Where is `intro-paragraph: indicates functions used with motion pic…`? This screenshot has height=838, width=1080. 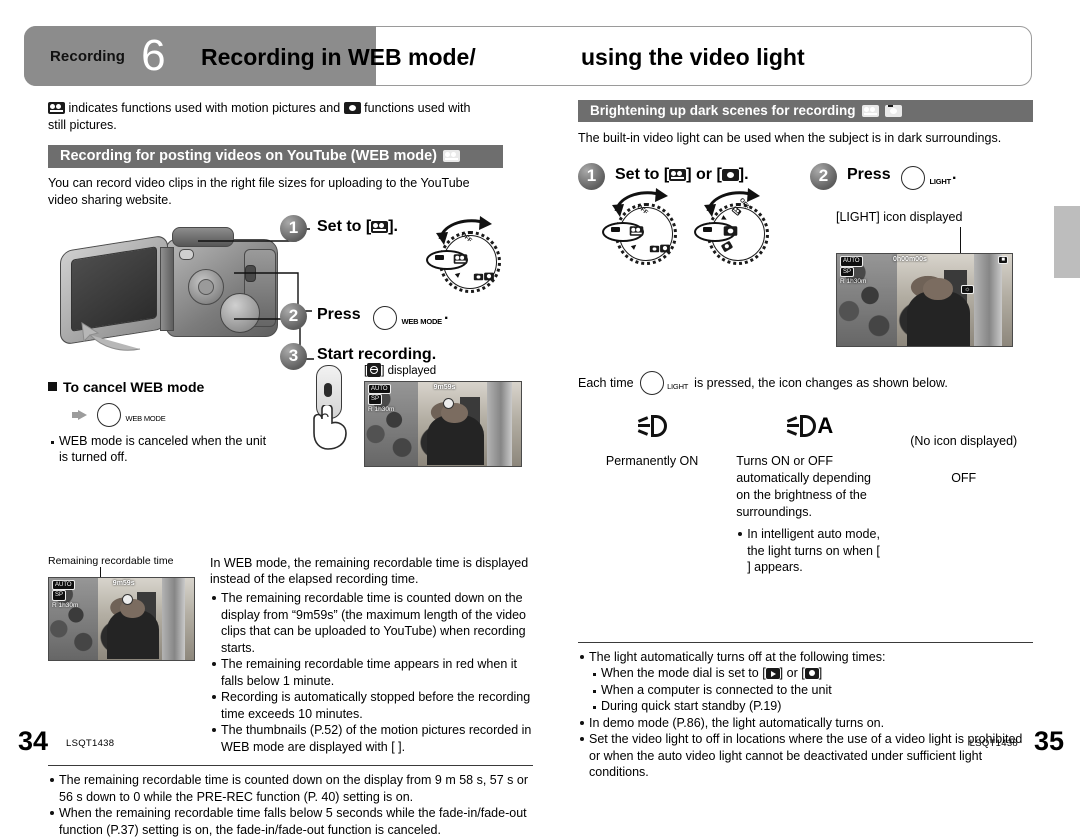 intro-paragraph: indicates functions used with motion pic… is located at coordinates (290, 117).